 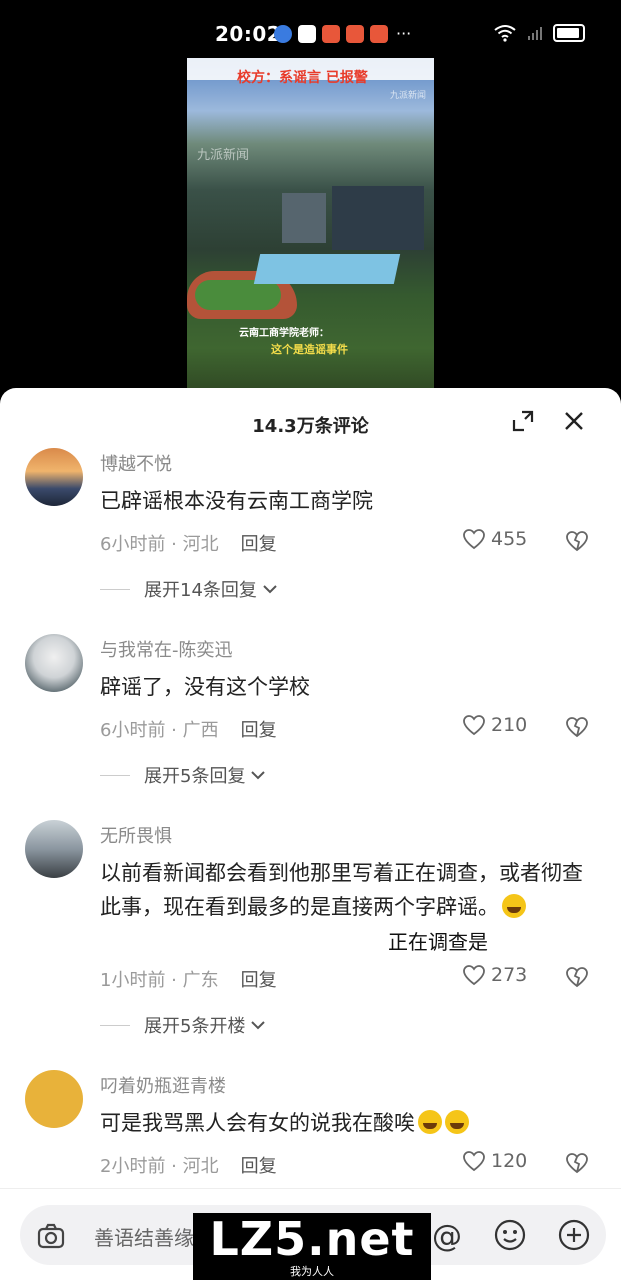 What do you see at coordinates (309, 349) in the screenshot?
I see `video-subtitle-highlight: 这个是造谣事件` at bounding box center [309, 349].